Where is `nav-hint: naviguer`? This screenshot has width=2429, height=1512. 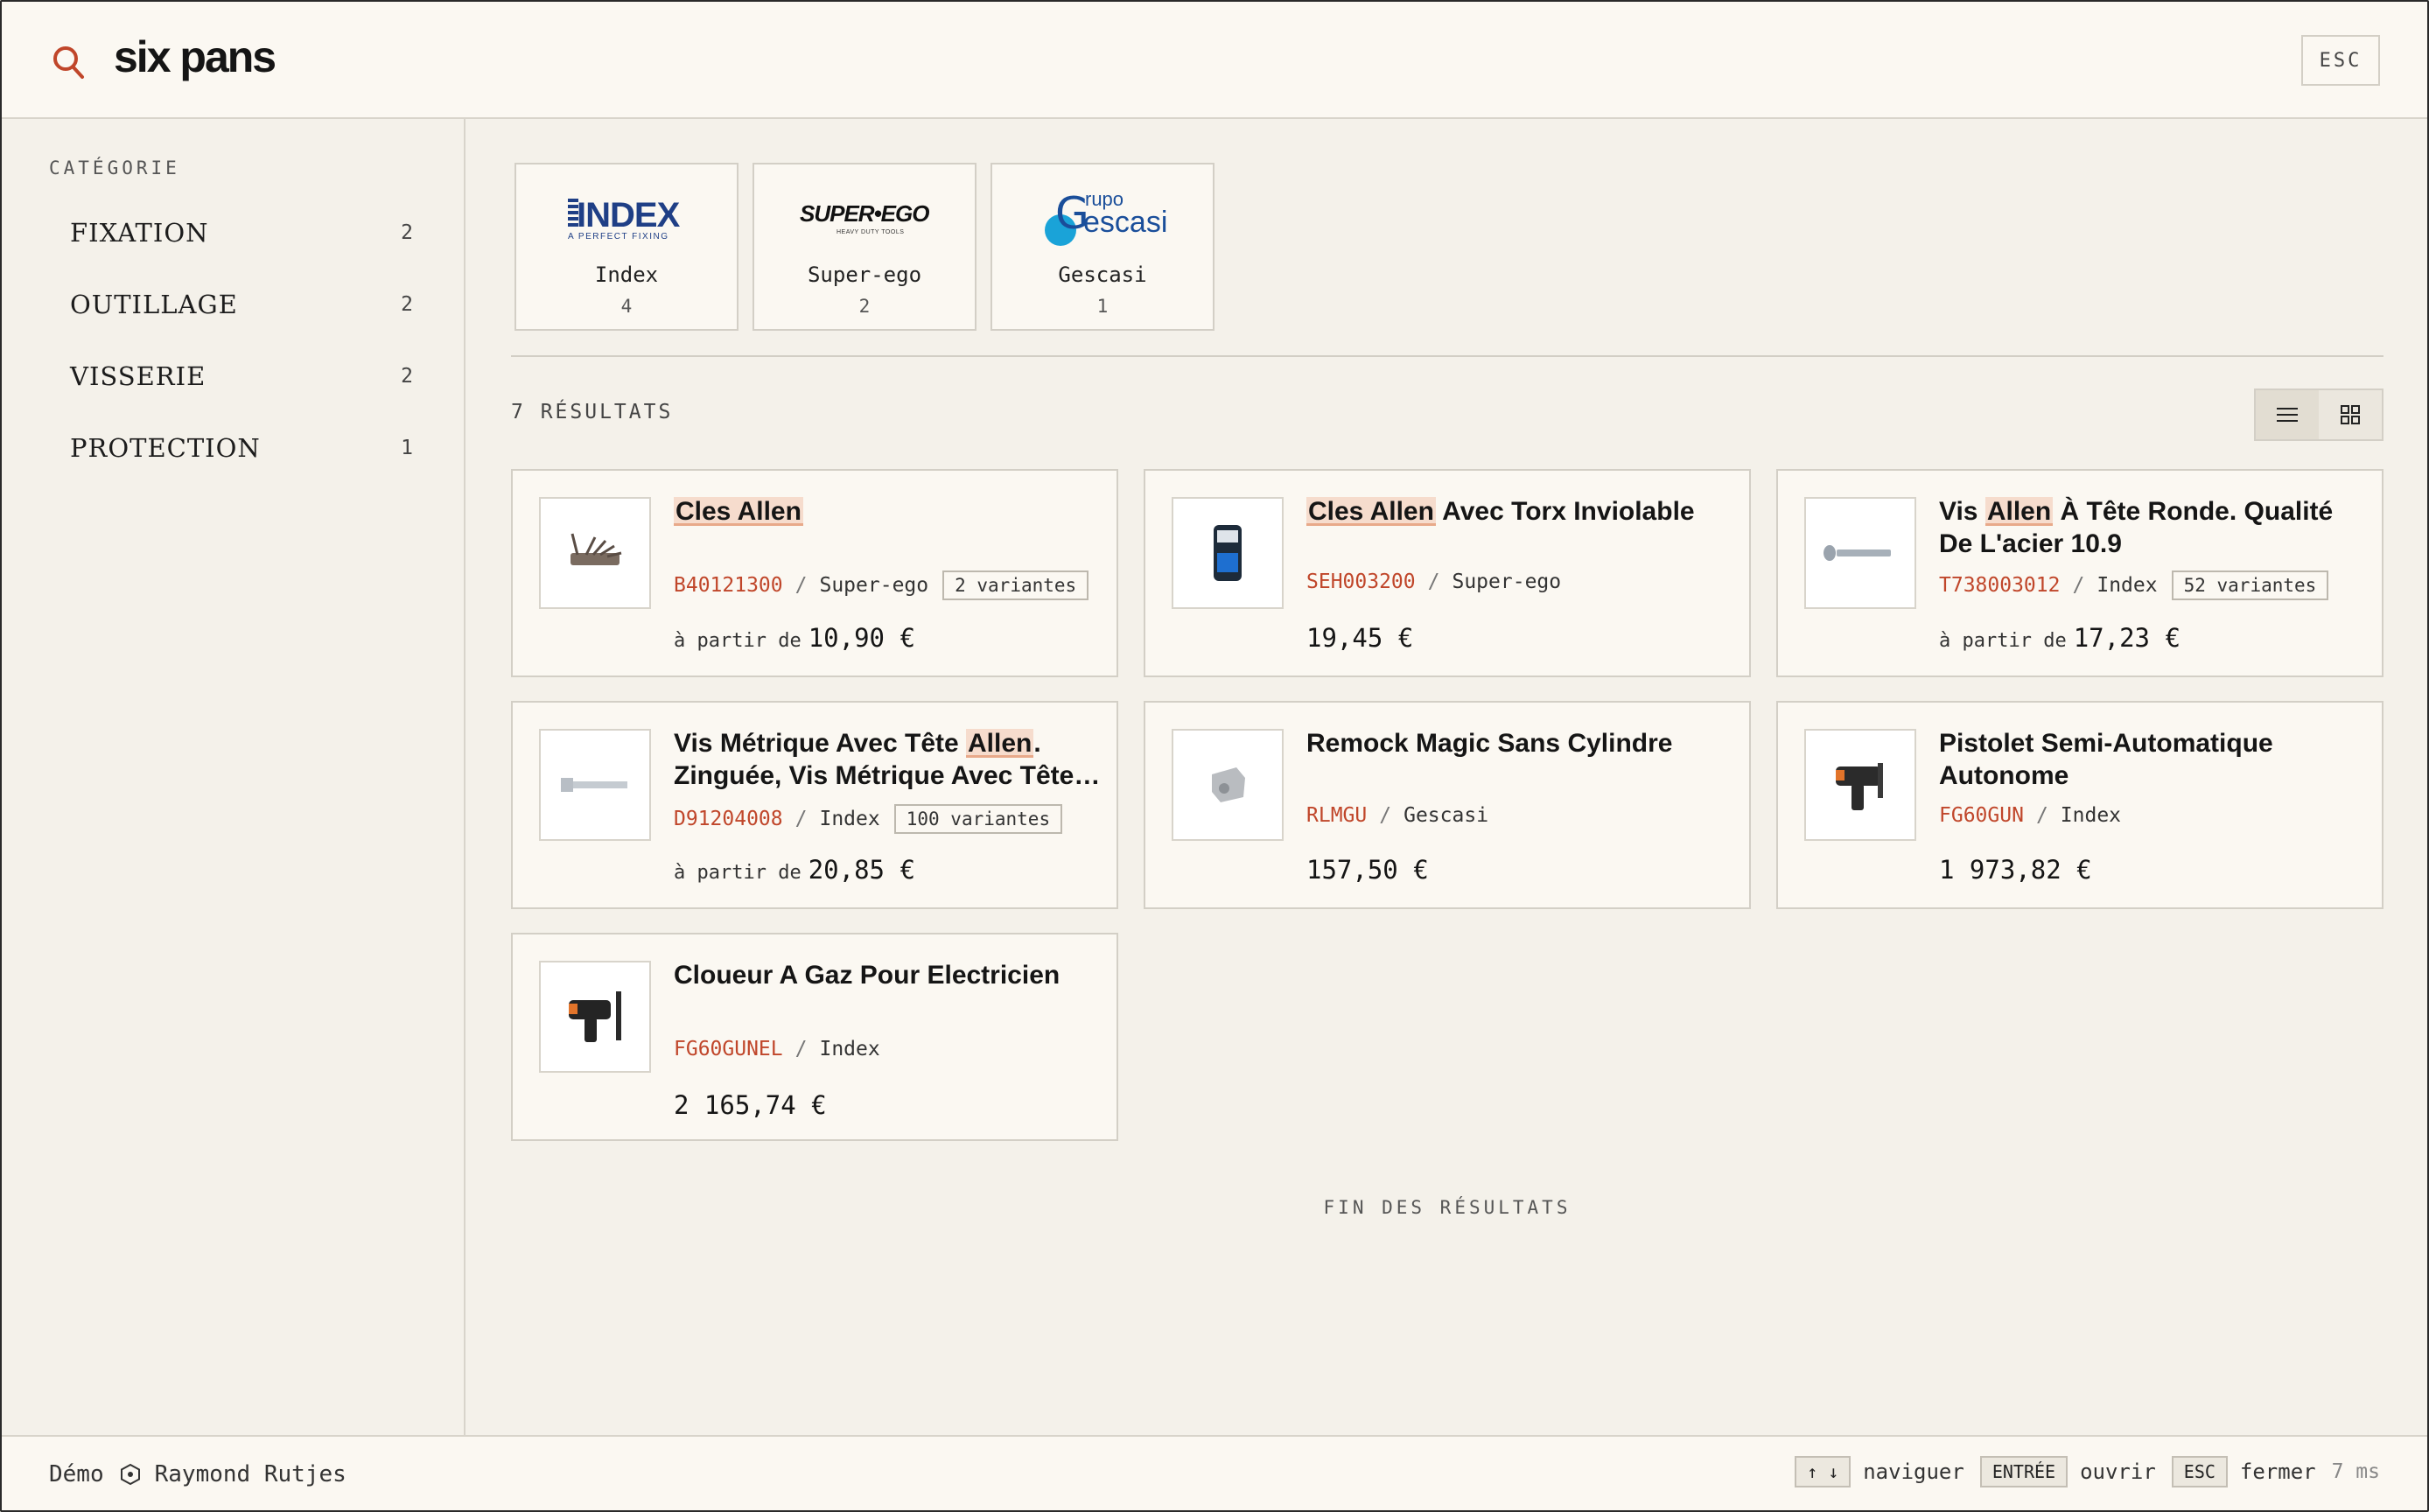
nav-hint: naviguer is located at coordinates (1913, 1472).